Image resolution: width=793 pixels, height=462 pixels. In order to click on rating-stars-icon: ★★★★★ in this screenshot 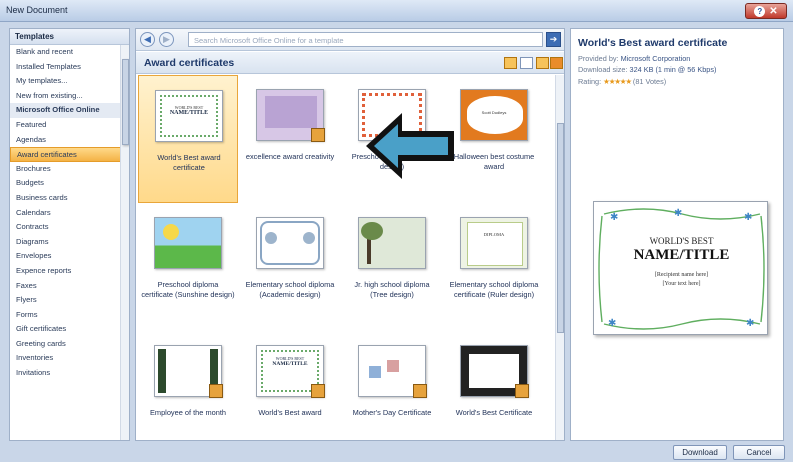, I will do `click(617, 81)`.